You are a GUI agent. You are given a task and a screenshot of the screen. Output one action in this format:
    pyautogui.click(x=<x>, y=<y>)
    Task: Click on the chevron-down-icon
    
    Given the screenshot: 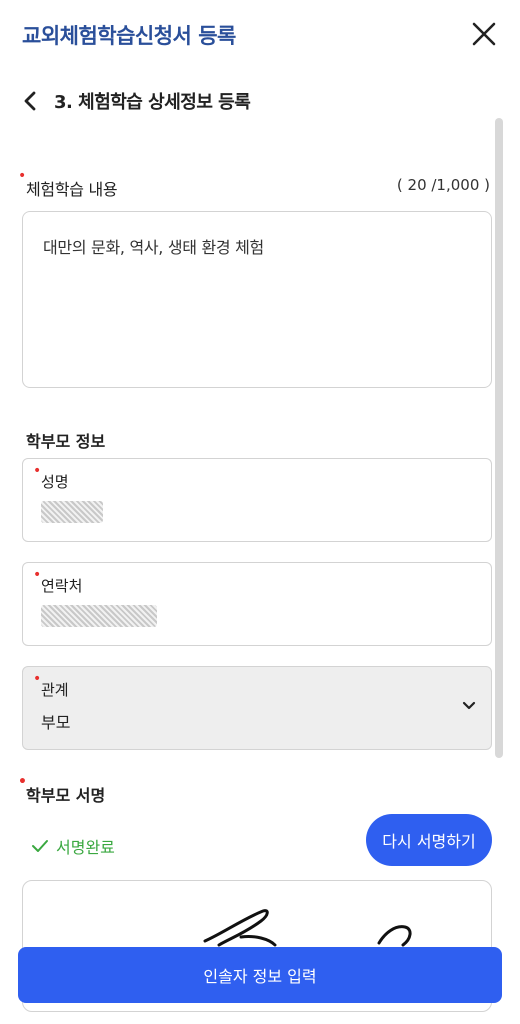 What is the action you would take?
    pyautogui.click(x=469, y=705)
    